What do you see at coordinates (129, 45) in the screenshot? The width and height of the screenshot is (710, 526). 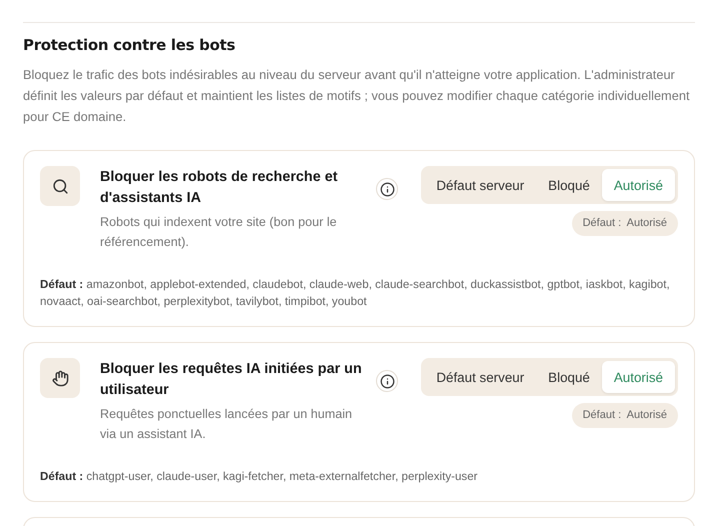 I see `section-title: Protection contre les bots` at bounding box center [129, 45].